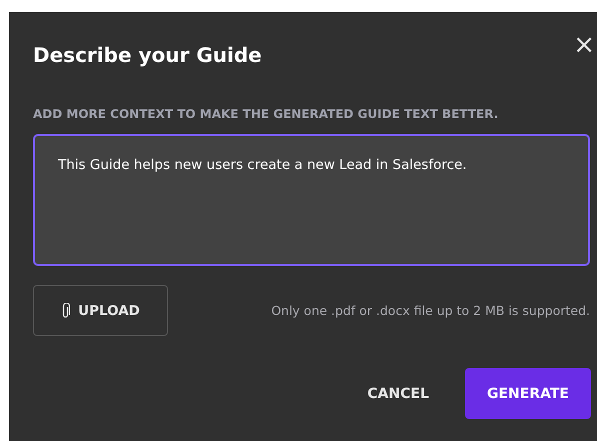 This screenshot has height=441, width=597. Describe the element at coordinates (398, 393) in the screenshot. I see `cancel-button: CANCEL` at that location.